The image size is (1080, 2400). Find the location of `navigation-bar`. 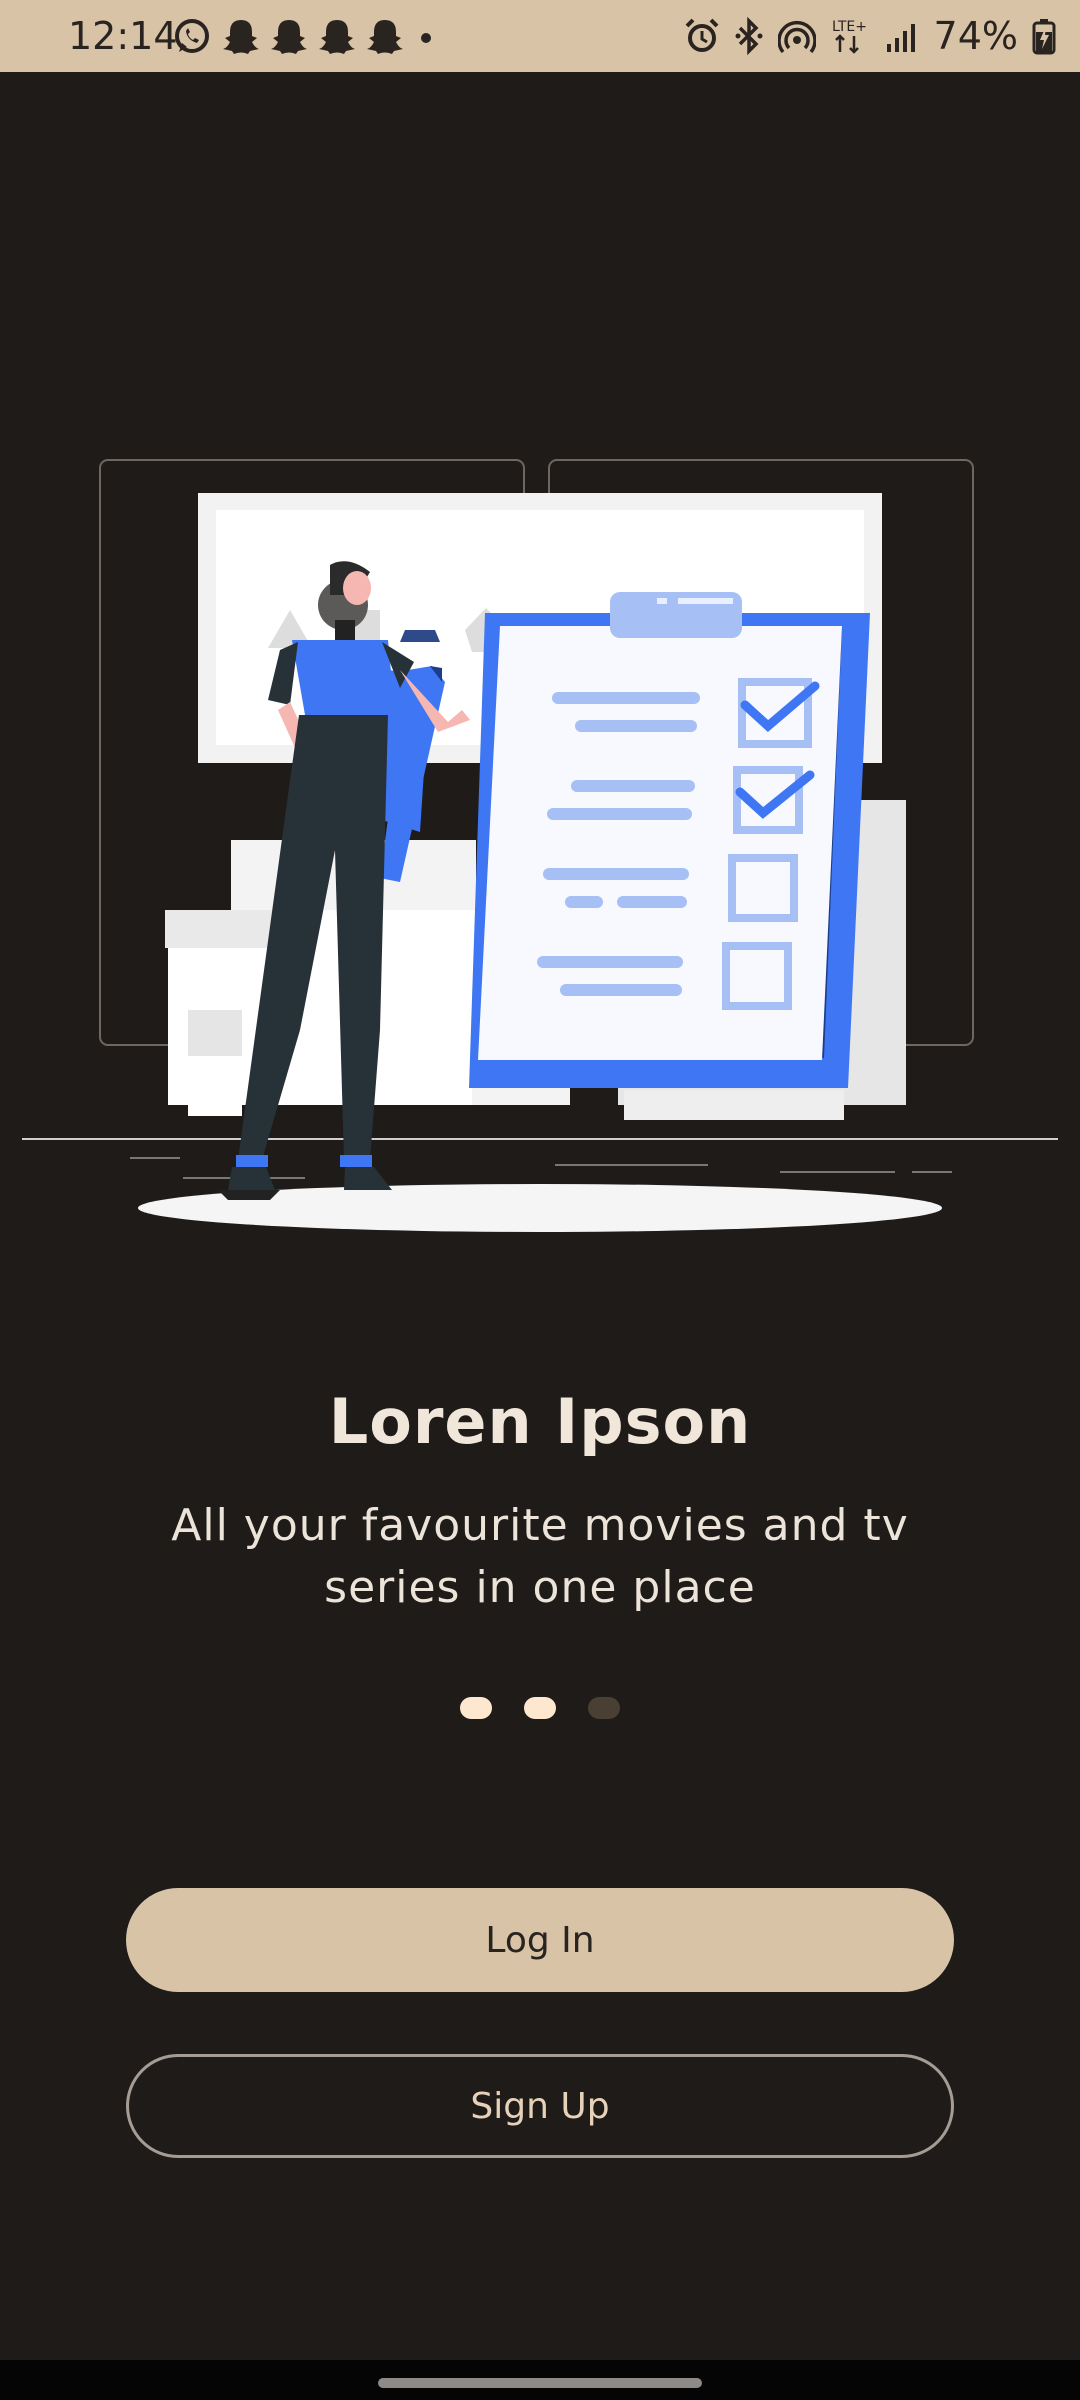

navigation-bar is located at coordinates (540, 2380).